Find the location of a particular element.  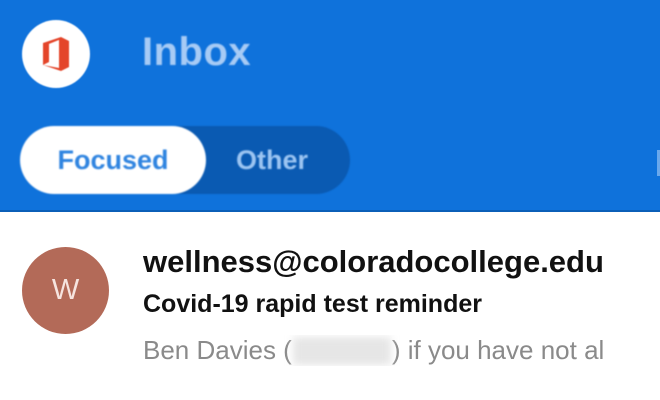

sender-avatar: W is located at coordinates (65, 290).